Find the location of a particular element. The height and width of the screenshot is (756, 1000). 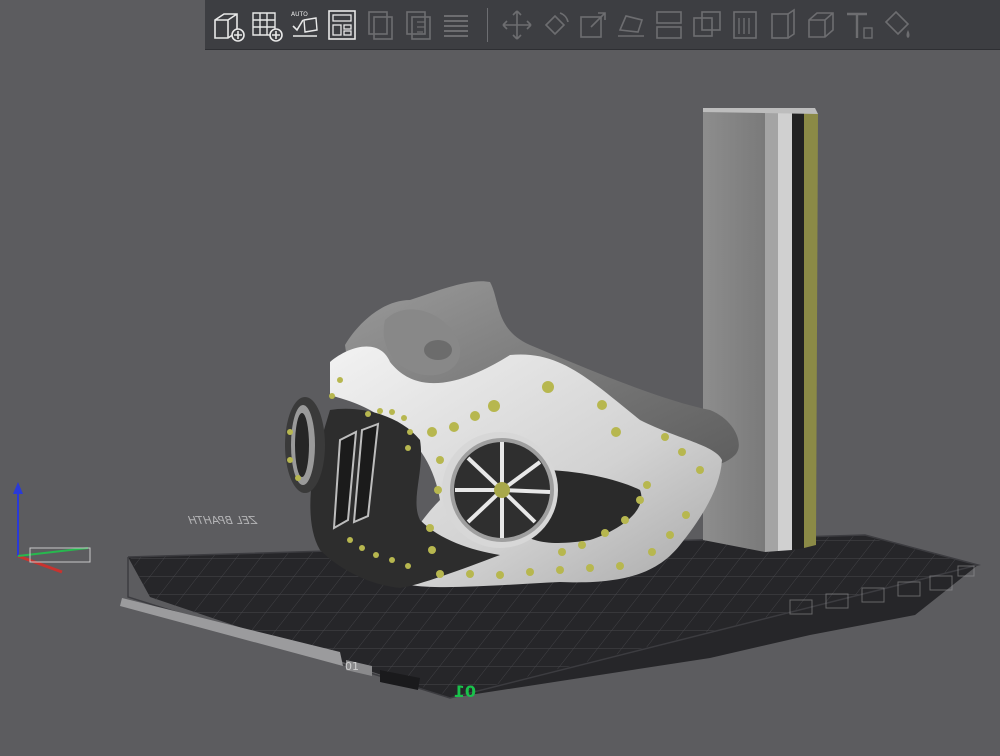

paste-button is located at coordinates (418, 25).